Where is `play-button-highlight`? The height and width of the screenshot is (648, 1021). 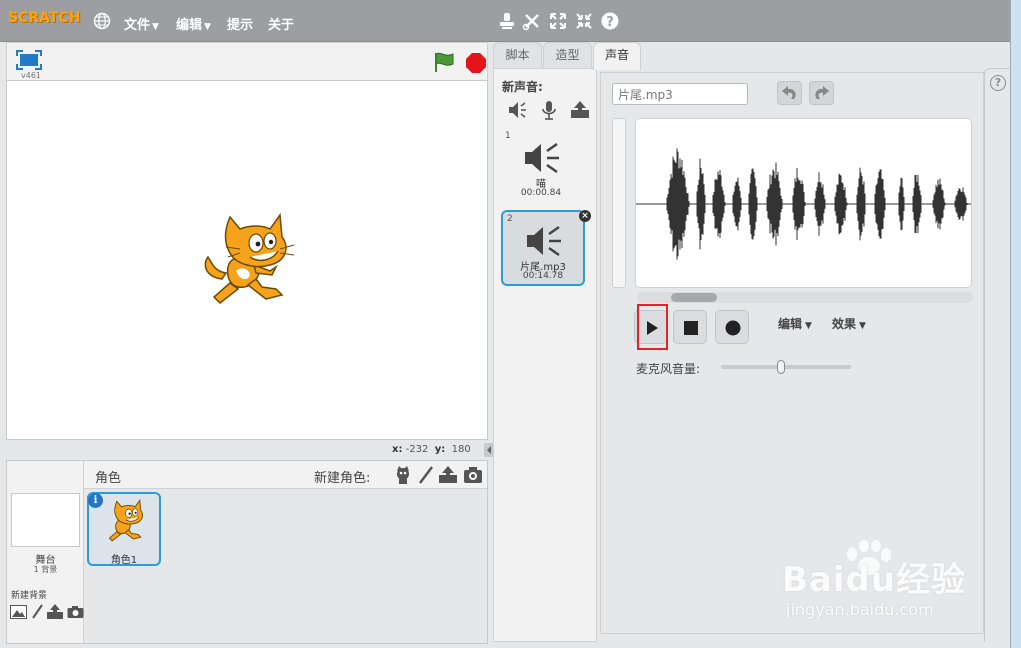
play-button-highlight is located at coordinates (652, 327).